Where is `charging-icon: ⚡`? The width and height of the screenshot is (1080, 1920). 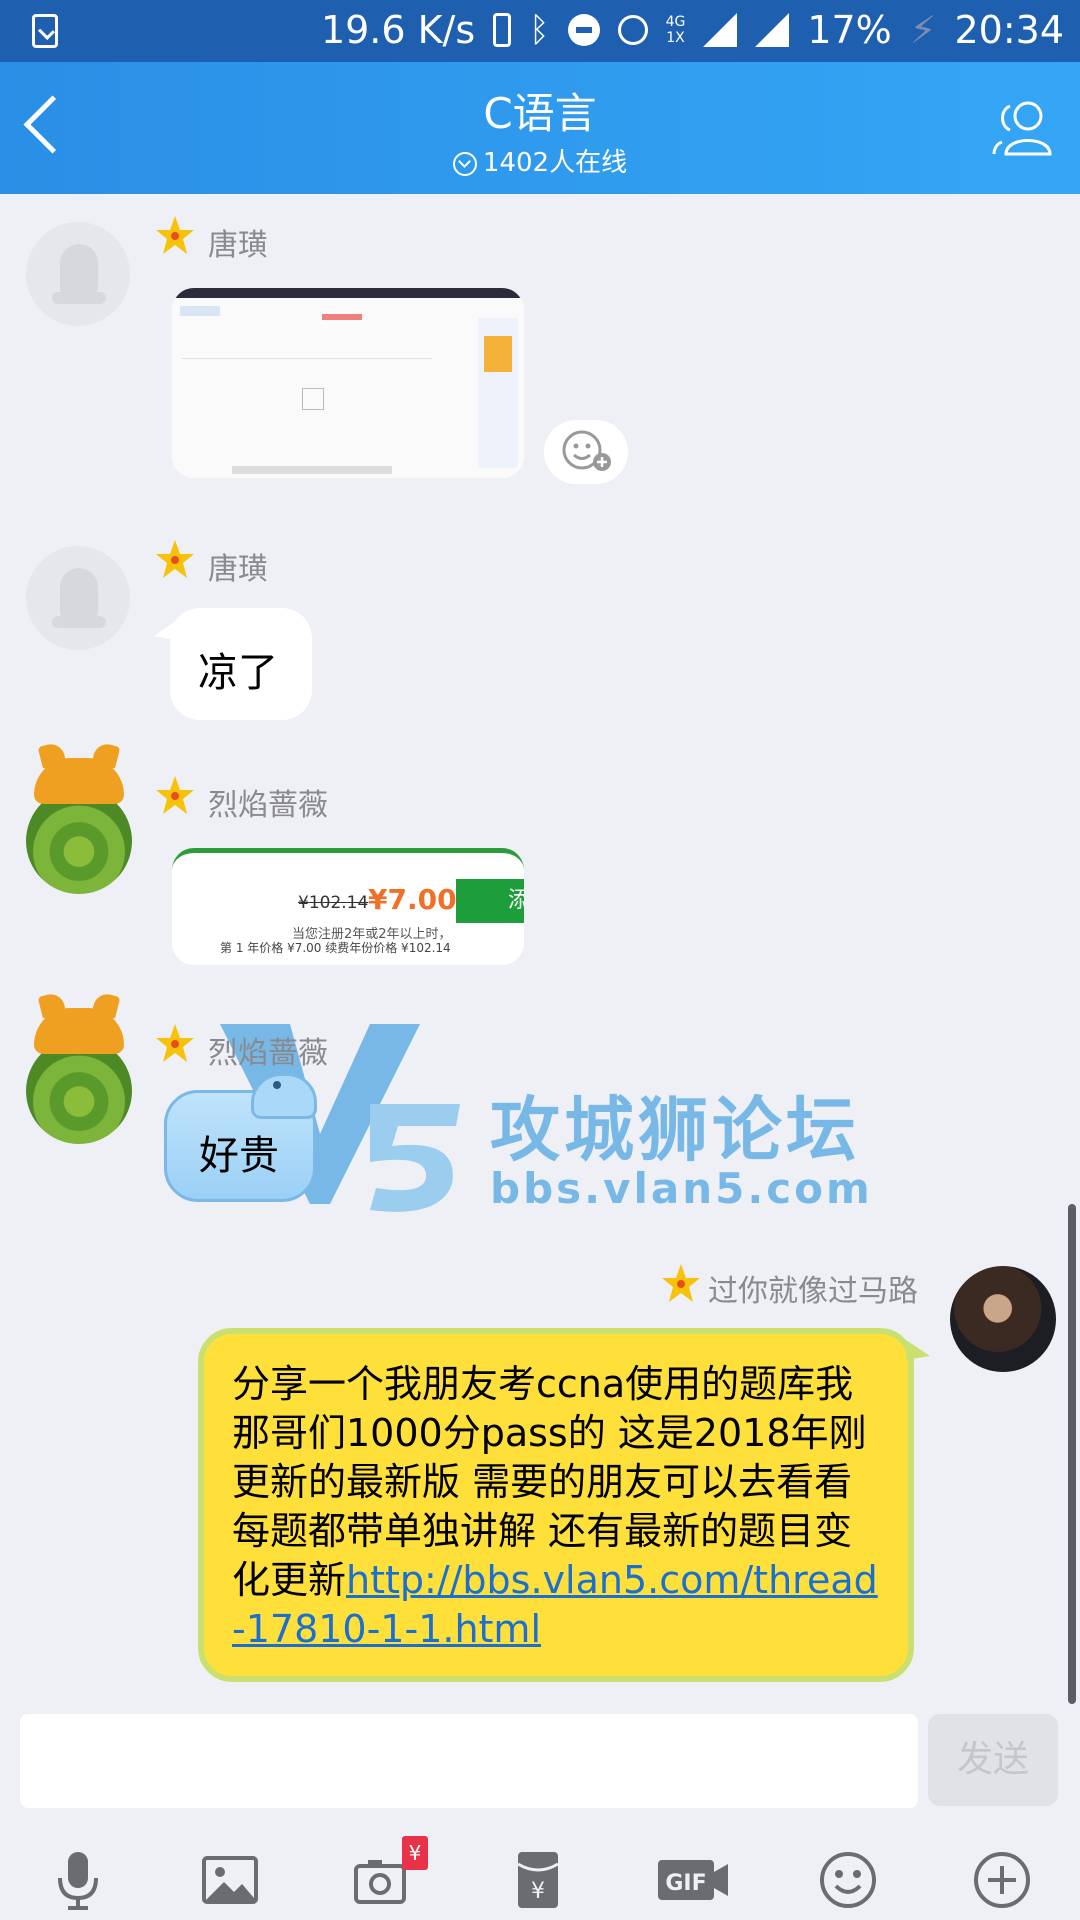
charging-icon: ⚡ is located at coordinates (923, 30).